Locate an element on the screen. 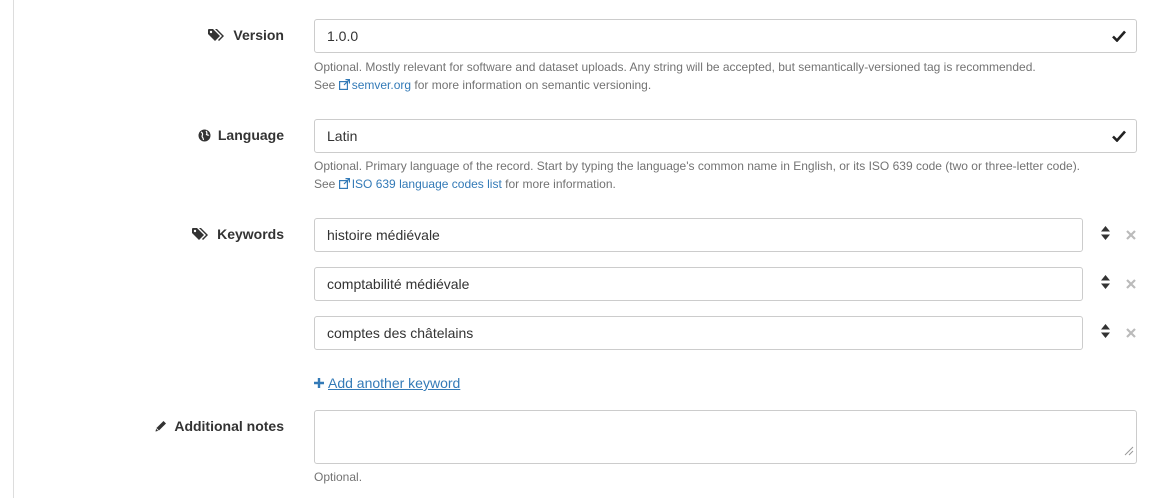  keyword-input: comptes des châtelains is located at coordinates (698, 333).